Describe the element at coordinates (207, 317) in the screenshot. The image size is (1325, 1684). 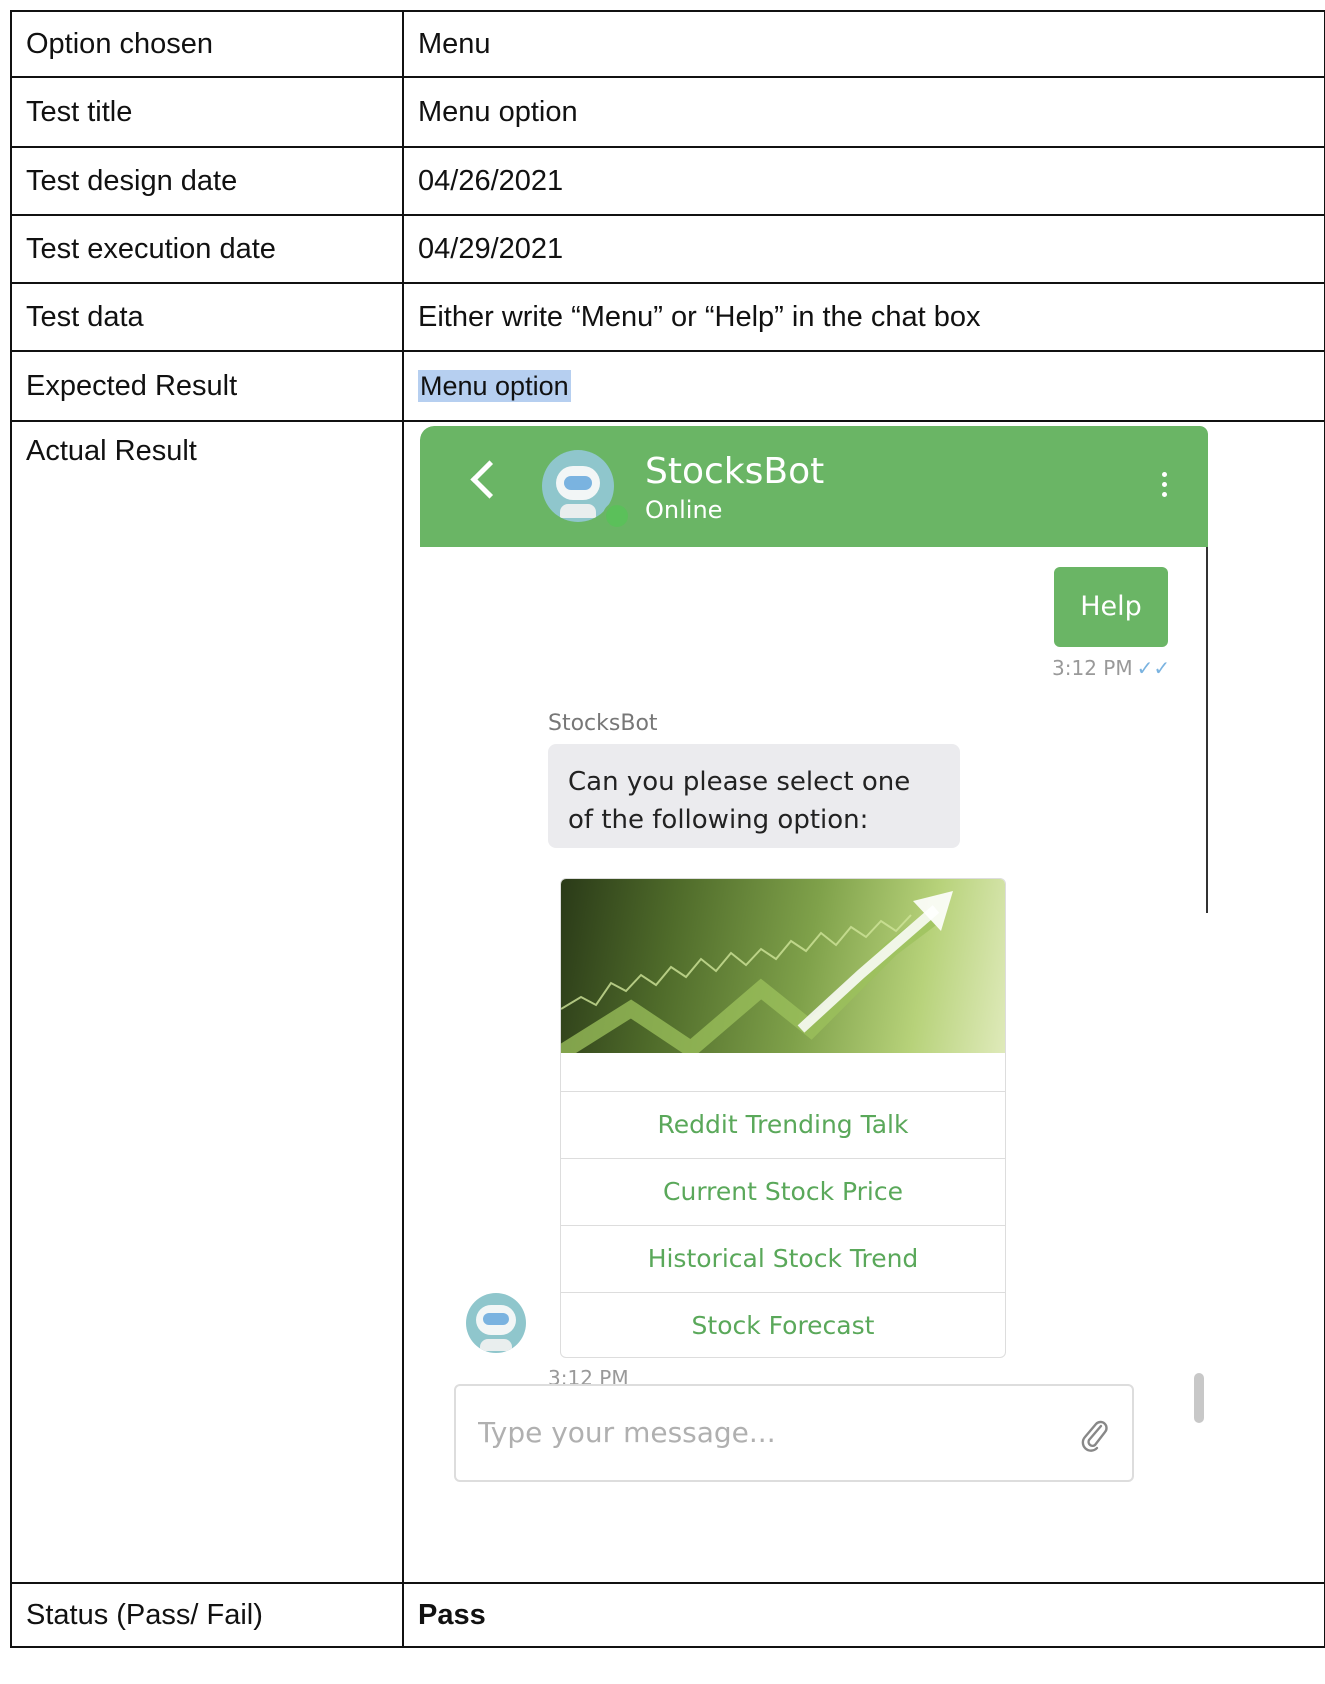
I see `label-test-data: Test data` at that location.